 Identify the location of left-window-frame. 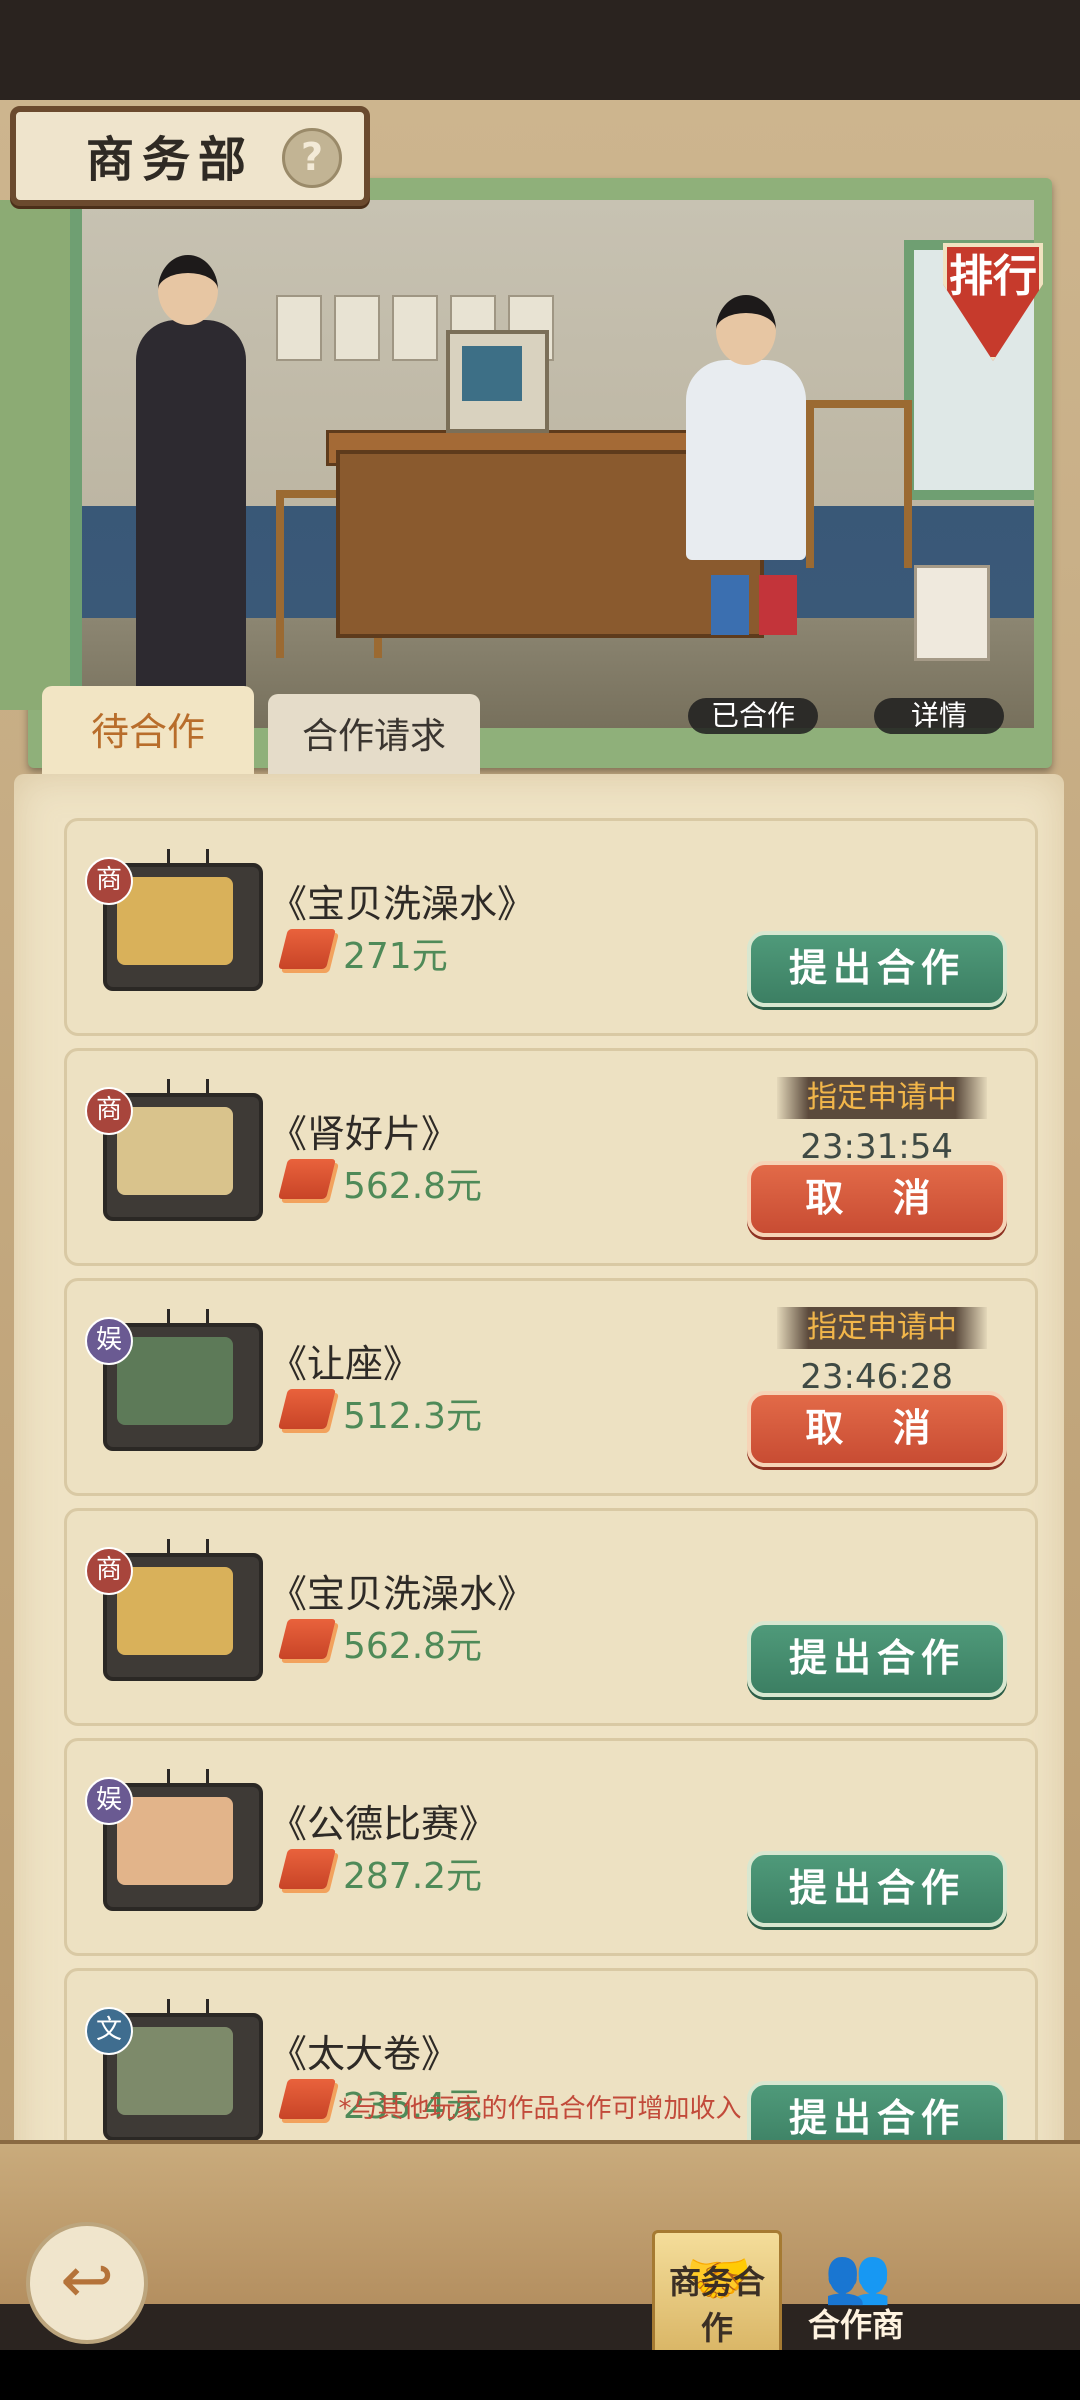
(41, 455).